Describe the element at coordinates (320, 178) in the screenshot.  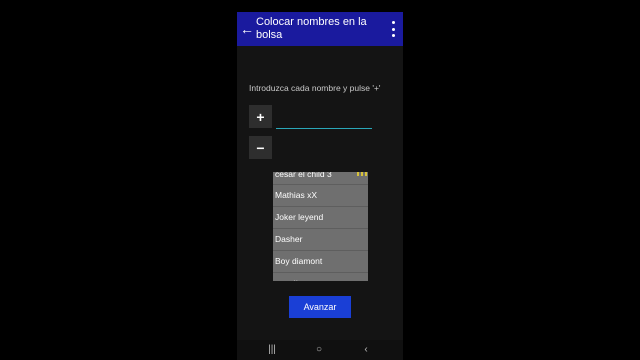
I see `list-item: cesar el child 3` at that location.